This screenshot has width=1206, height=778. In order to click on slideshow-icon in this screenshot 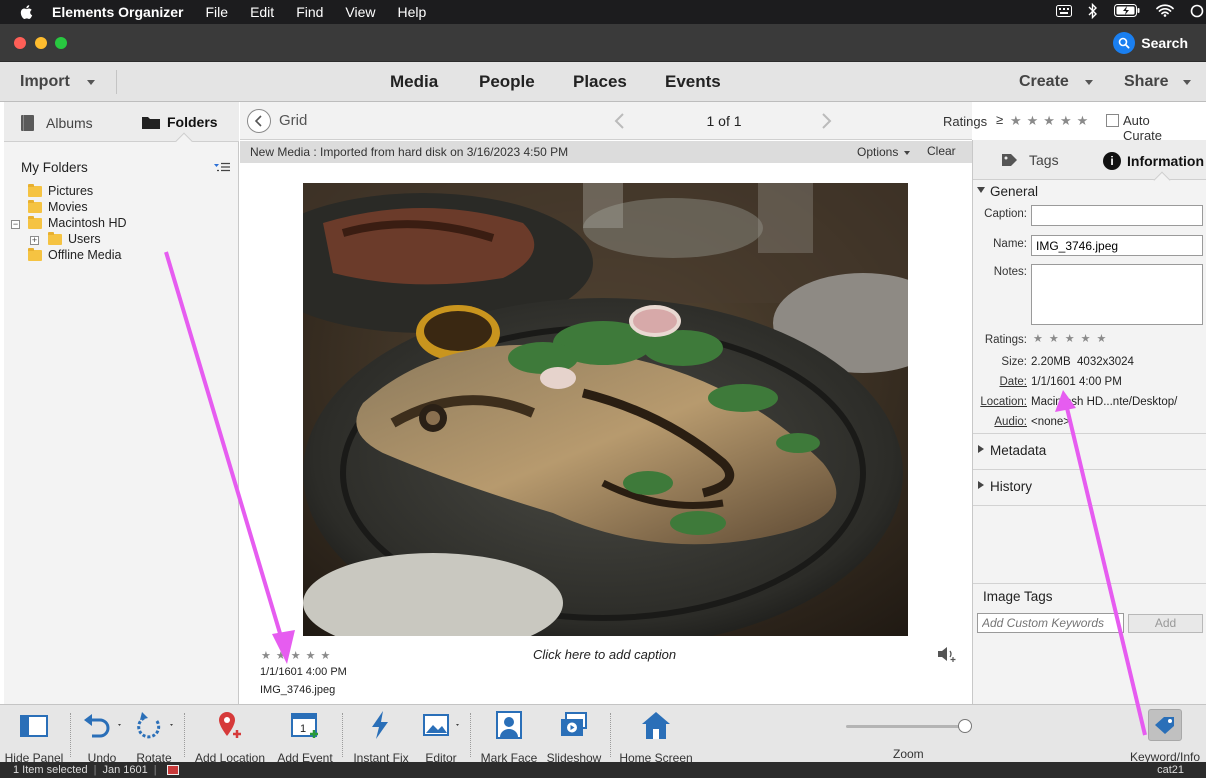, I will do `click(574, 724)`.